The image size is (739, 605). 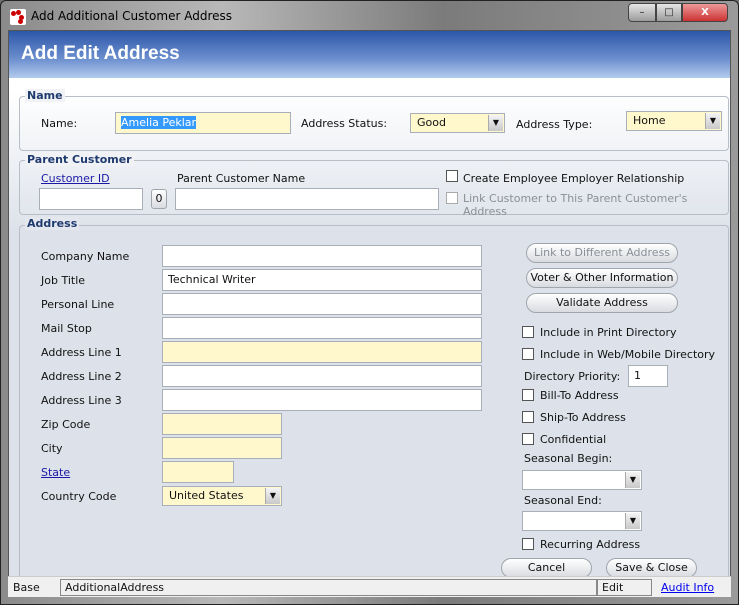 What do you see at coordinates (687, 587) in the screenshot?
I see `audit-info-link: Audit Info` at bounding box center [687, 587].